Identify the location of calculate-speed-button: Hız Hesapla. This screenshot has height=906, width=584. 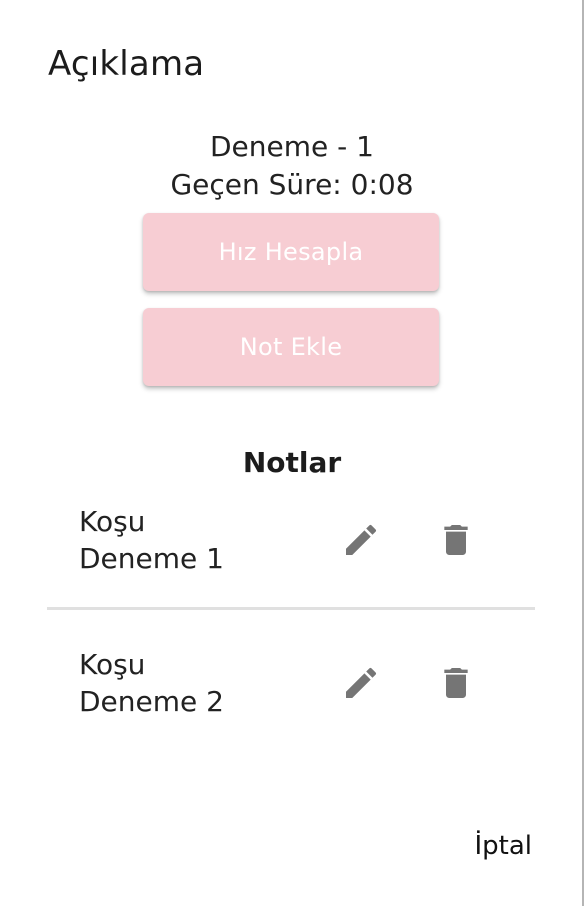
(291, 252).